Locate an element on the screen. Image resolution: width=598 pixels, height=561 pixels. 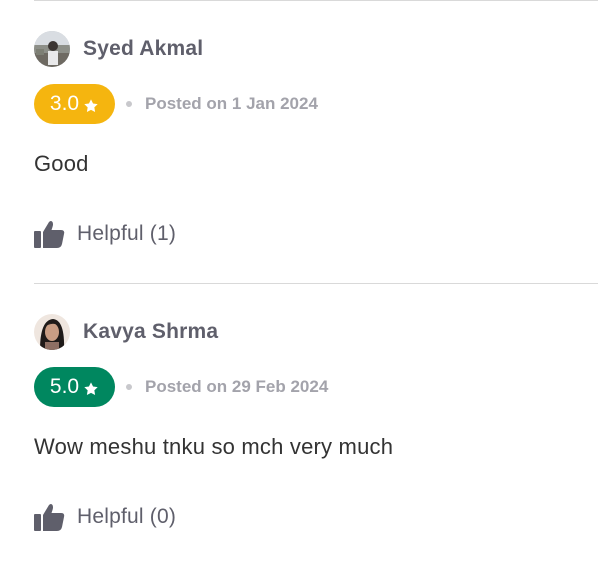
helpful-label: Helpful (1) is located at coordinates (127, 233).